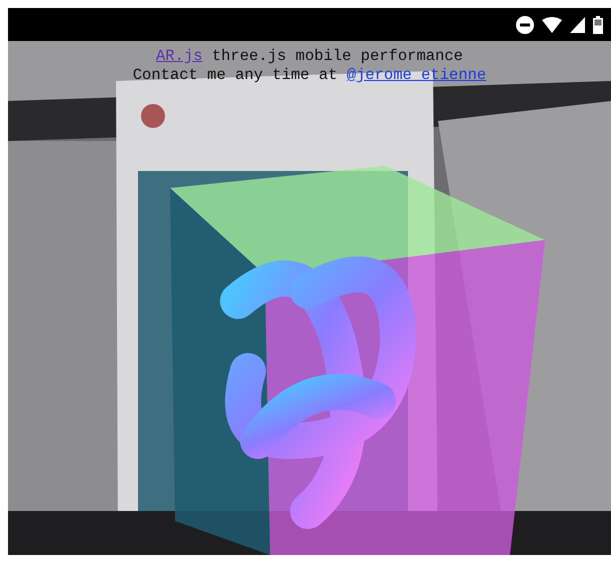 Image resolution: width=611 pixels, height=562 pixels. Describe the element at coordinates (235, 75) in the screenshot. I see `contact-text: Contact me any time at` at that location.